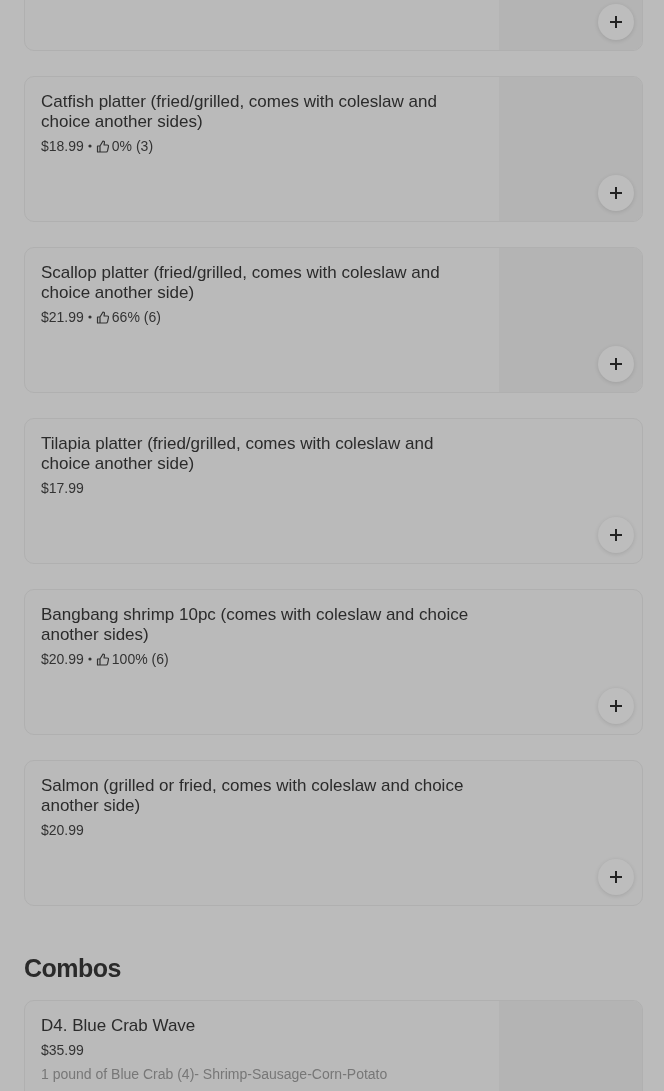 The width and height of the screenshot is (664, 1091). I want to click on section-heading: Combos, so click(73, 968).